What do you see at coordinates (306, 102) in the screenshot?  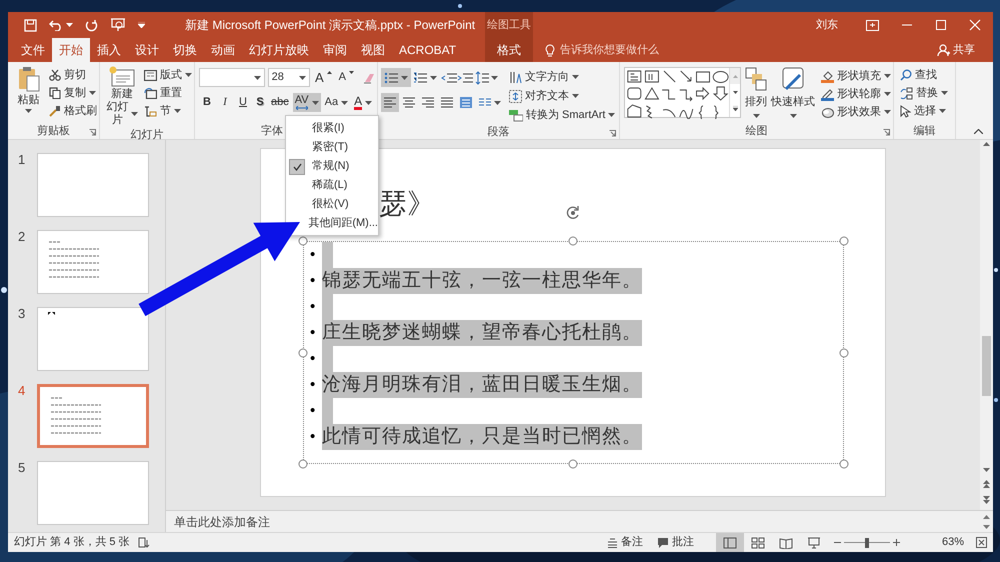 I see `character-spacing-button: AV` at bounding box center [306, 102].